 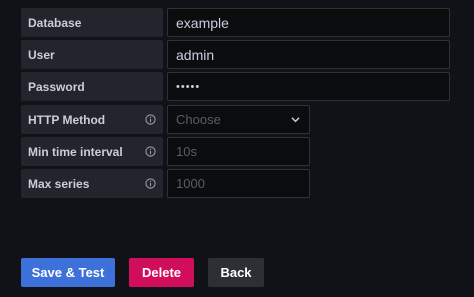 What do you see at coordinates (308, 54) in the screenshot?
I see `user-input: admin` at bounding box center [308, 54].